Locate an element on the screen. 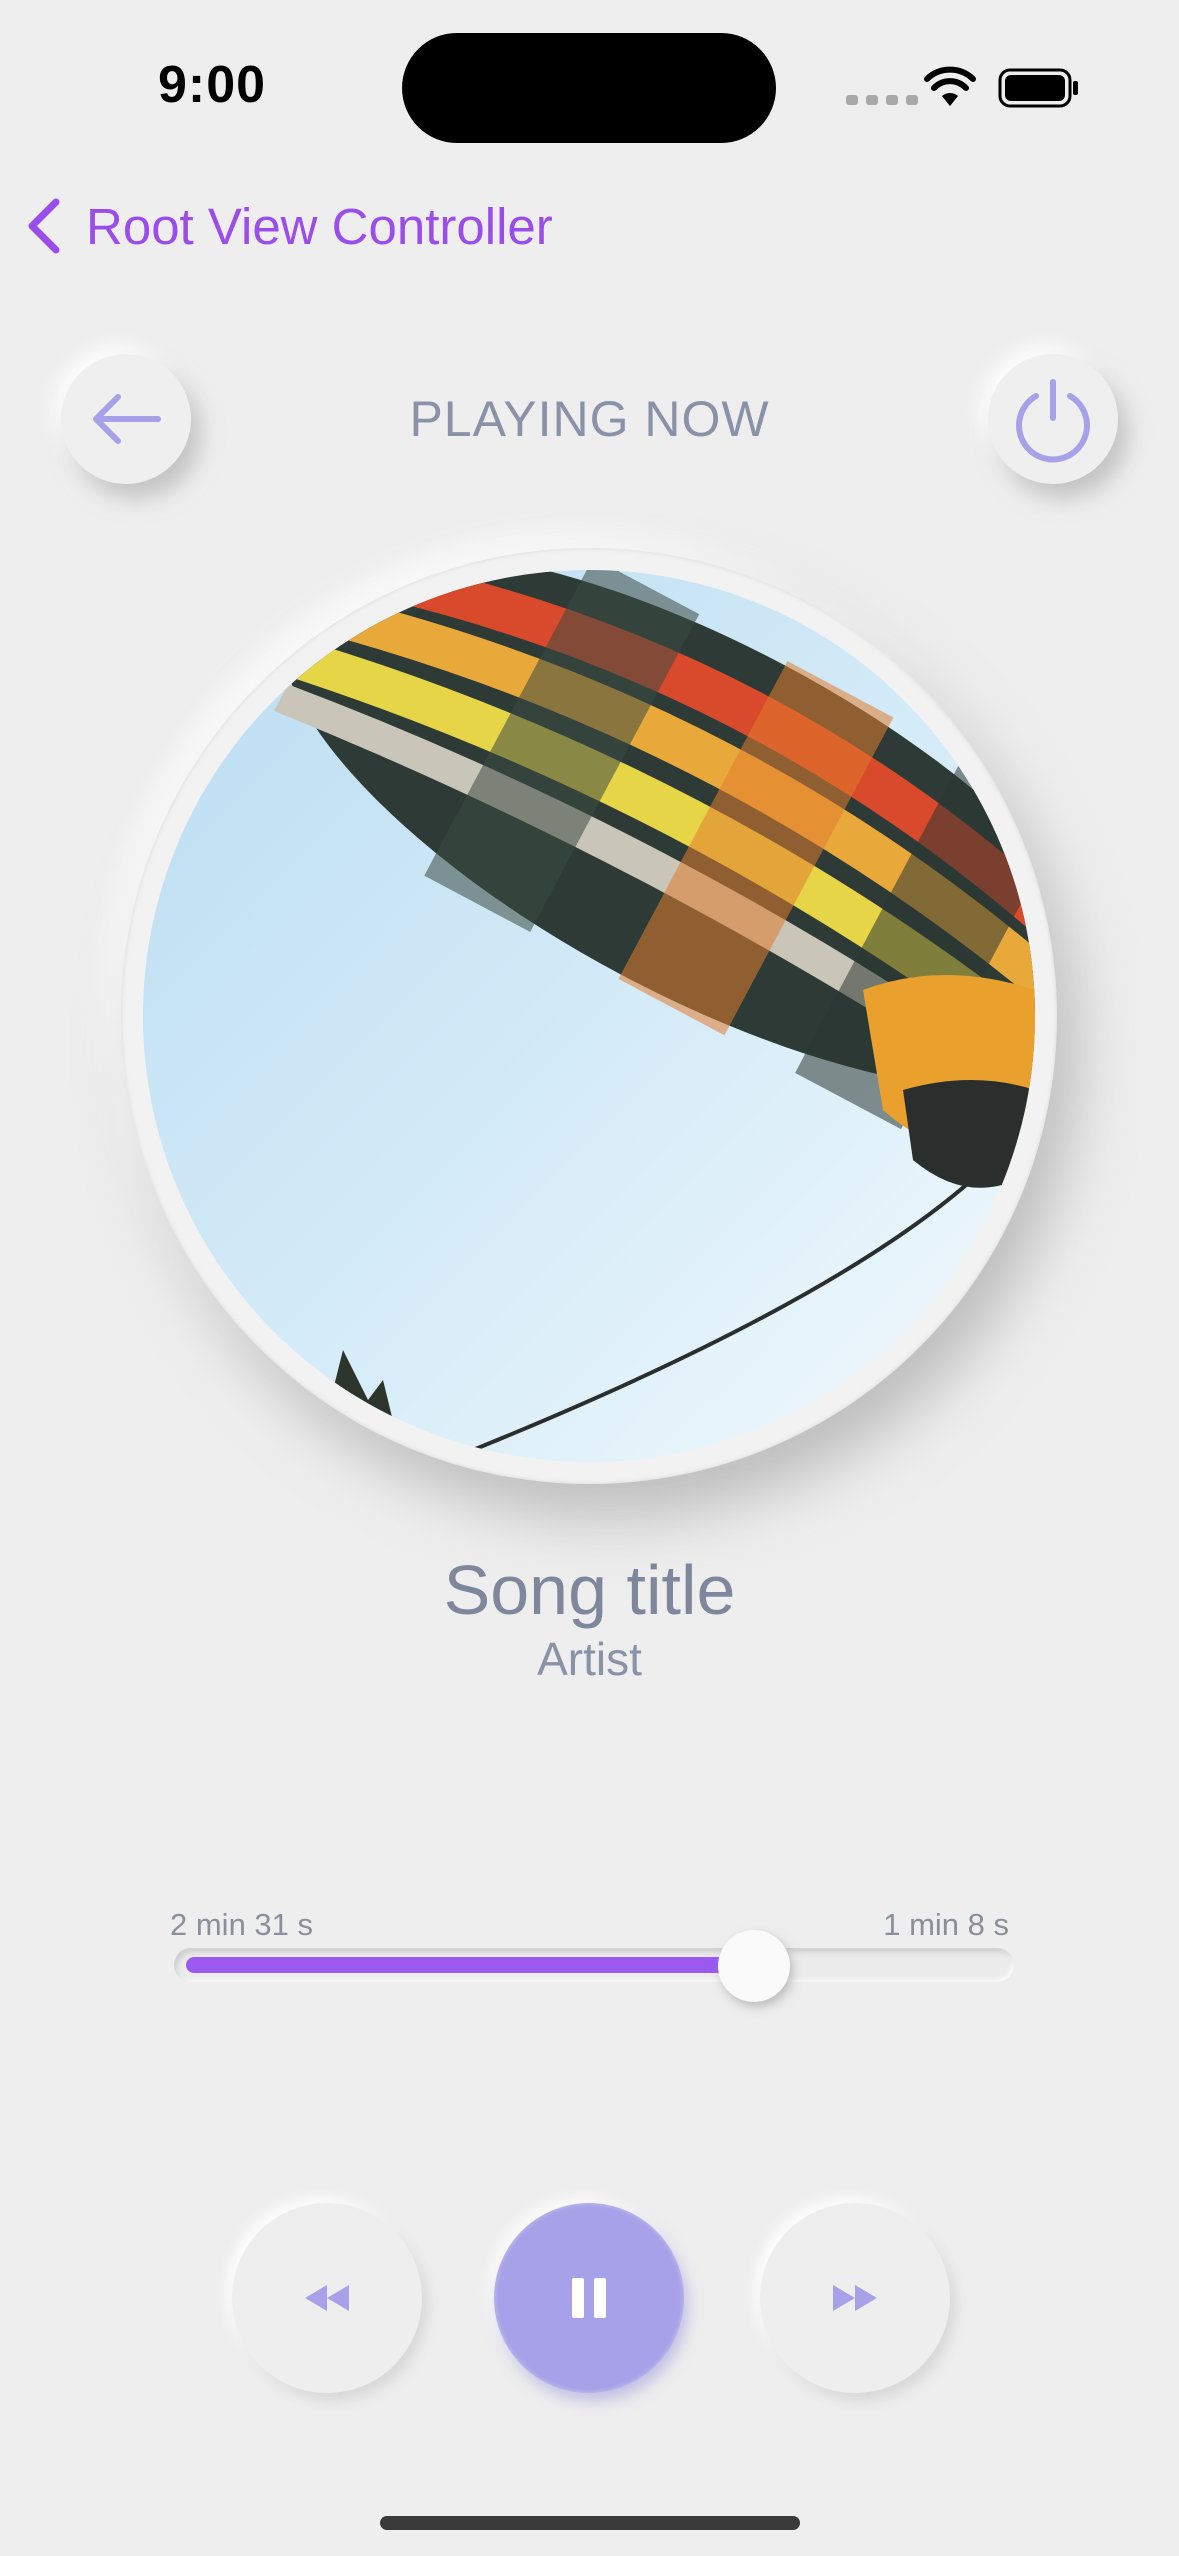 The height and width of the screenshot is (2556, 1179). fast-forward-icon is located at coordinates (855, 2298).